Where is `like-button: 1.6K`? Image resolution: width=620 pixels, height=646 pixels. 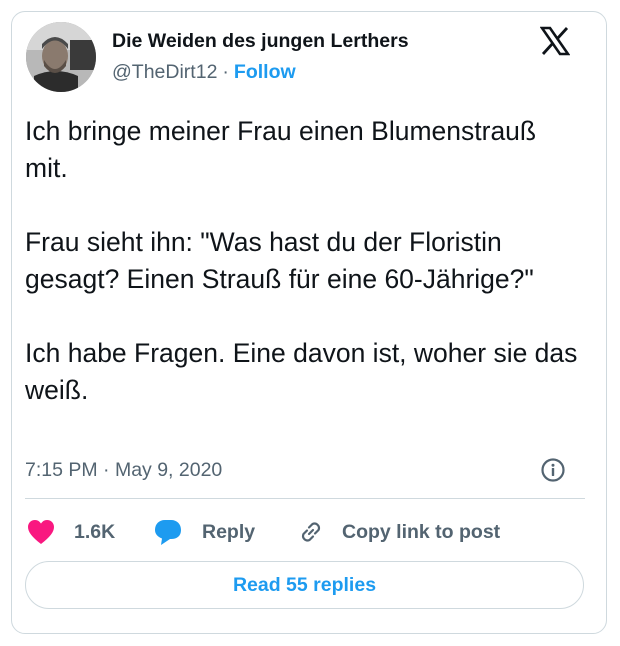
like-button: 1.6K is located at coordinates (70, 532).